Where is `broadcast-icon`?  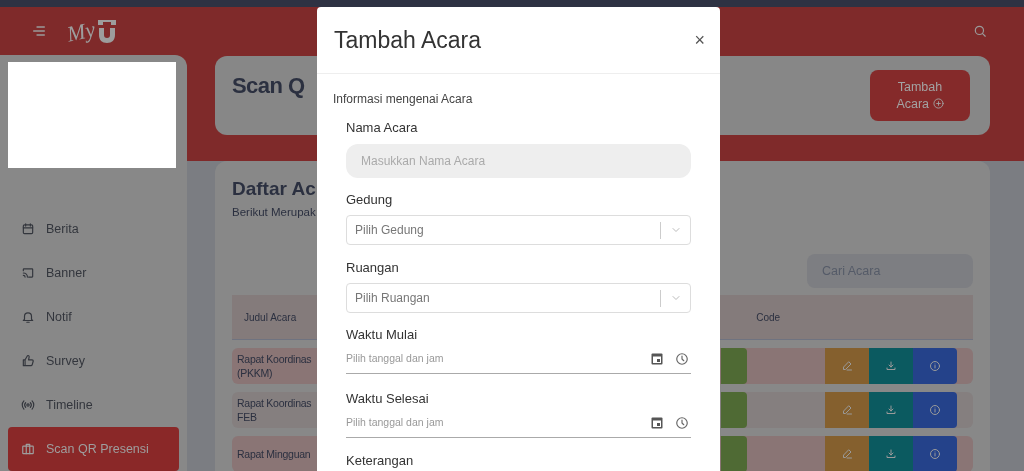
broadcast-icon is located at coordinates (28, 405).